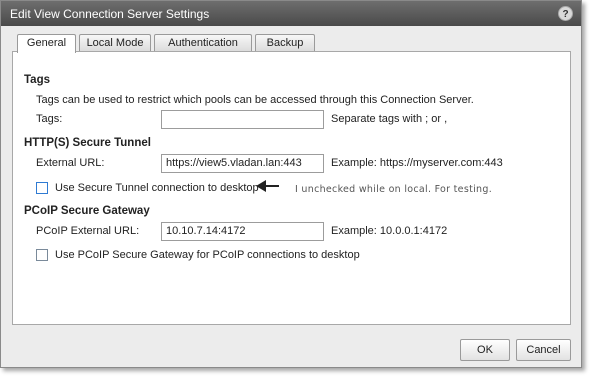 Image resolution: width=590 pixels, height=377 pixels. What do you see at coordinates (565, 13) in the screenshot?
I see `help-icon: ?` at bounding box center [565, 13].